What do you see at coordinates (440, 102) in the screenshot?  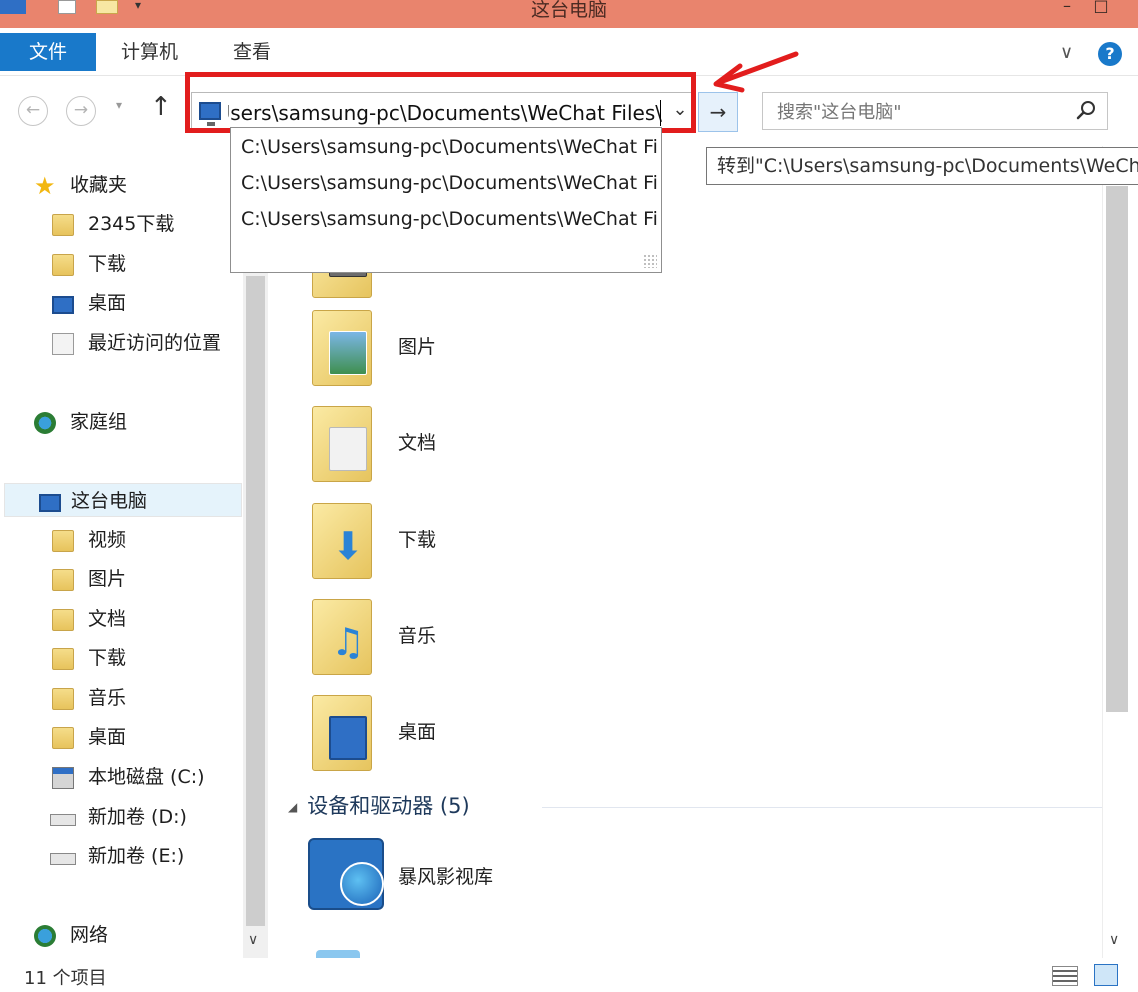 I see `address-highlight-annotation` at bounding box center [440, 102].